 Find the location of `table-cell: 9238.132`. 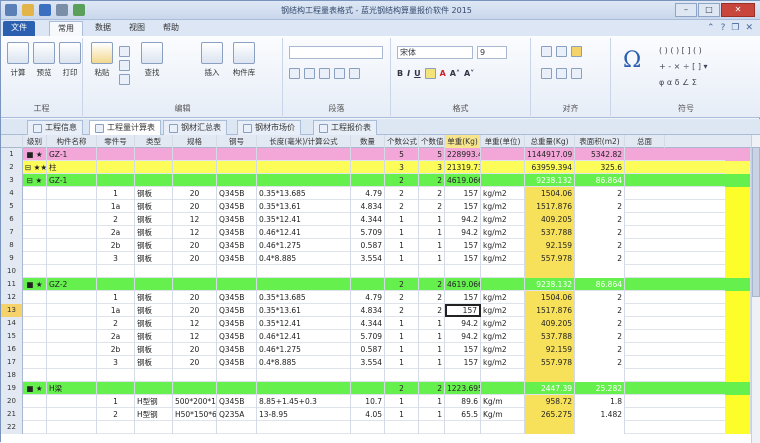

table-cell: 9238.132 is located at coordinates (550, 284).